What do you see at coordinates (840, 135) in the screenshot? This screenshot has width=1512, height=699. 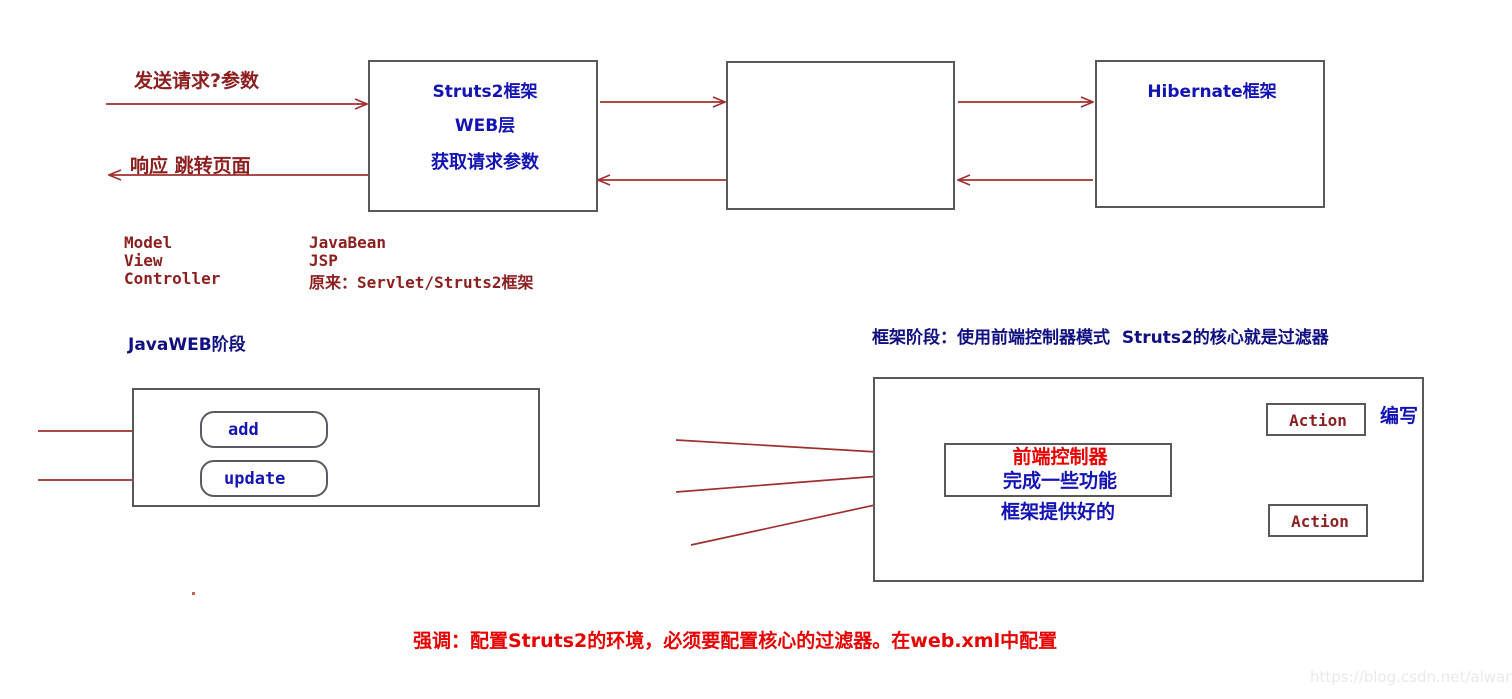 I see `service-box` at bounding box center [840, 135].